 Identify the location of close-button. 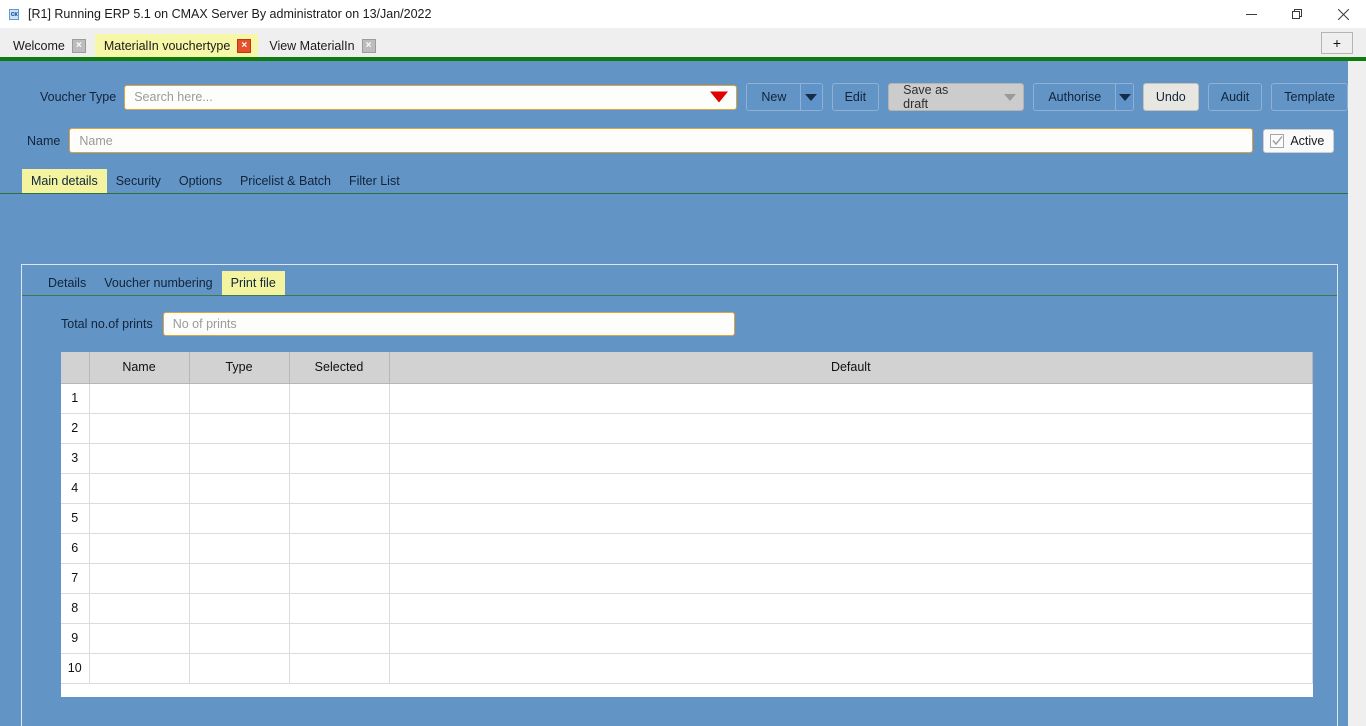
(1343, 14).